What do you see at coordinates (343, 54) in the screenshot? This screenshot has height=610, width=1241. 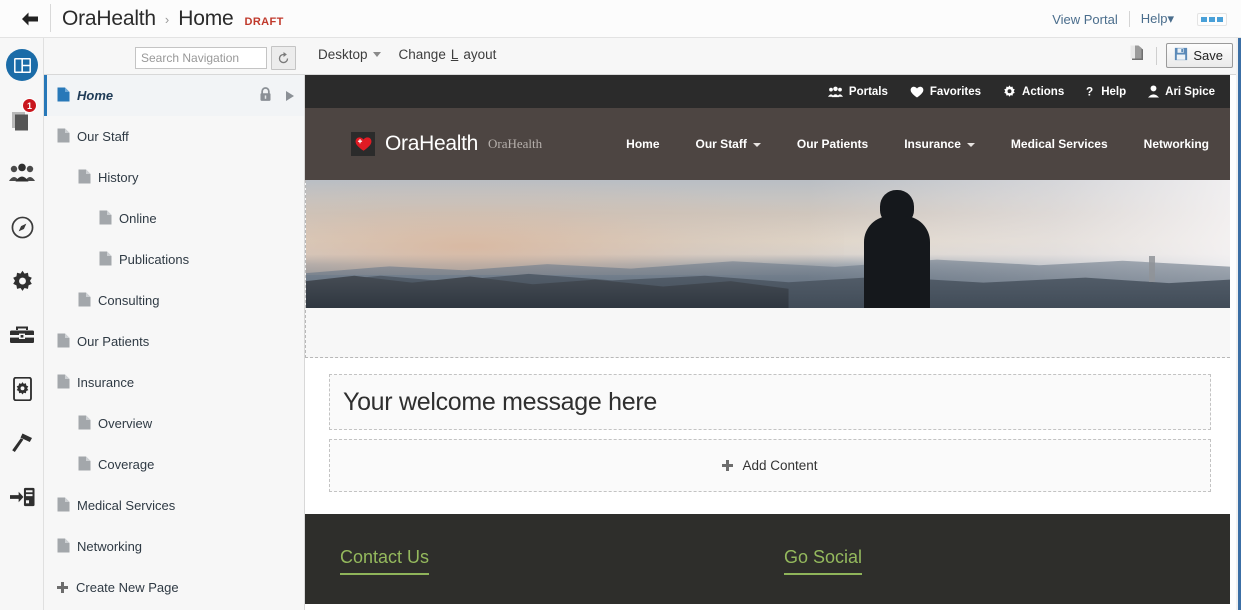 I see `device-mode-label: Desktop` at bounding box center [343, 54].